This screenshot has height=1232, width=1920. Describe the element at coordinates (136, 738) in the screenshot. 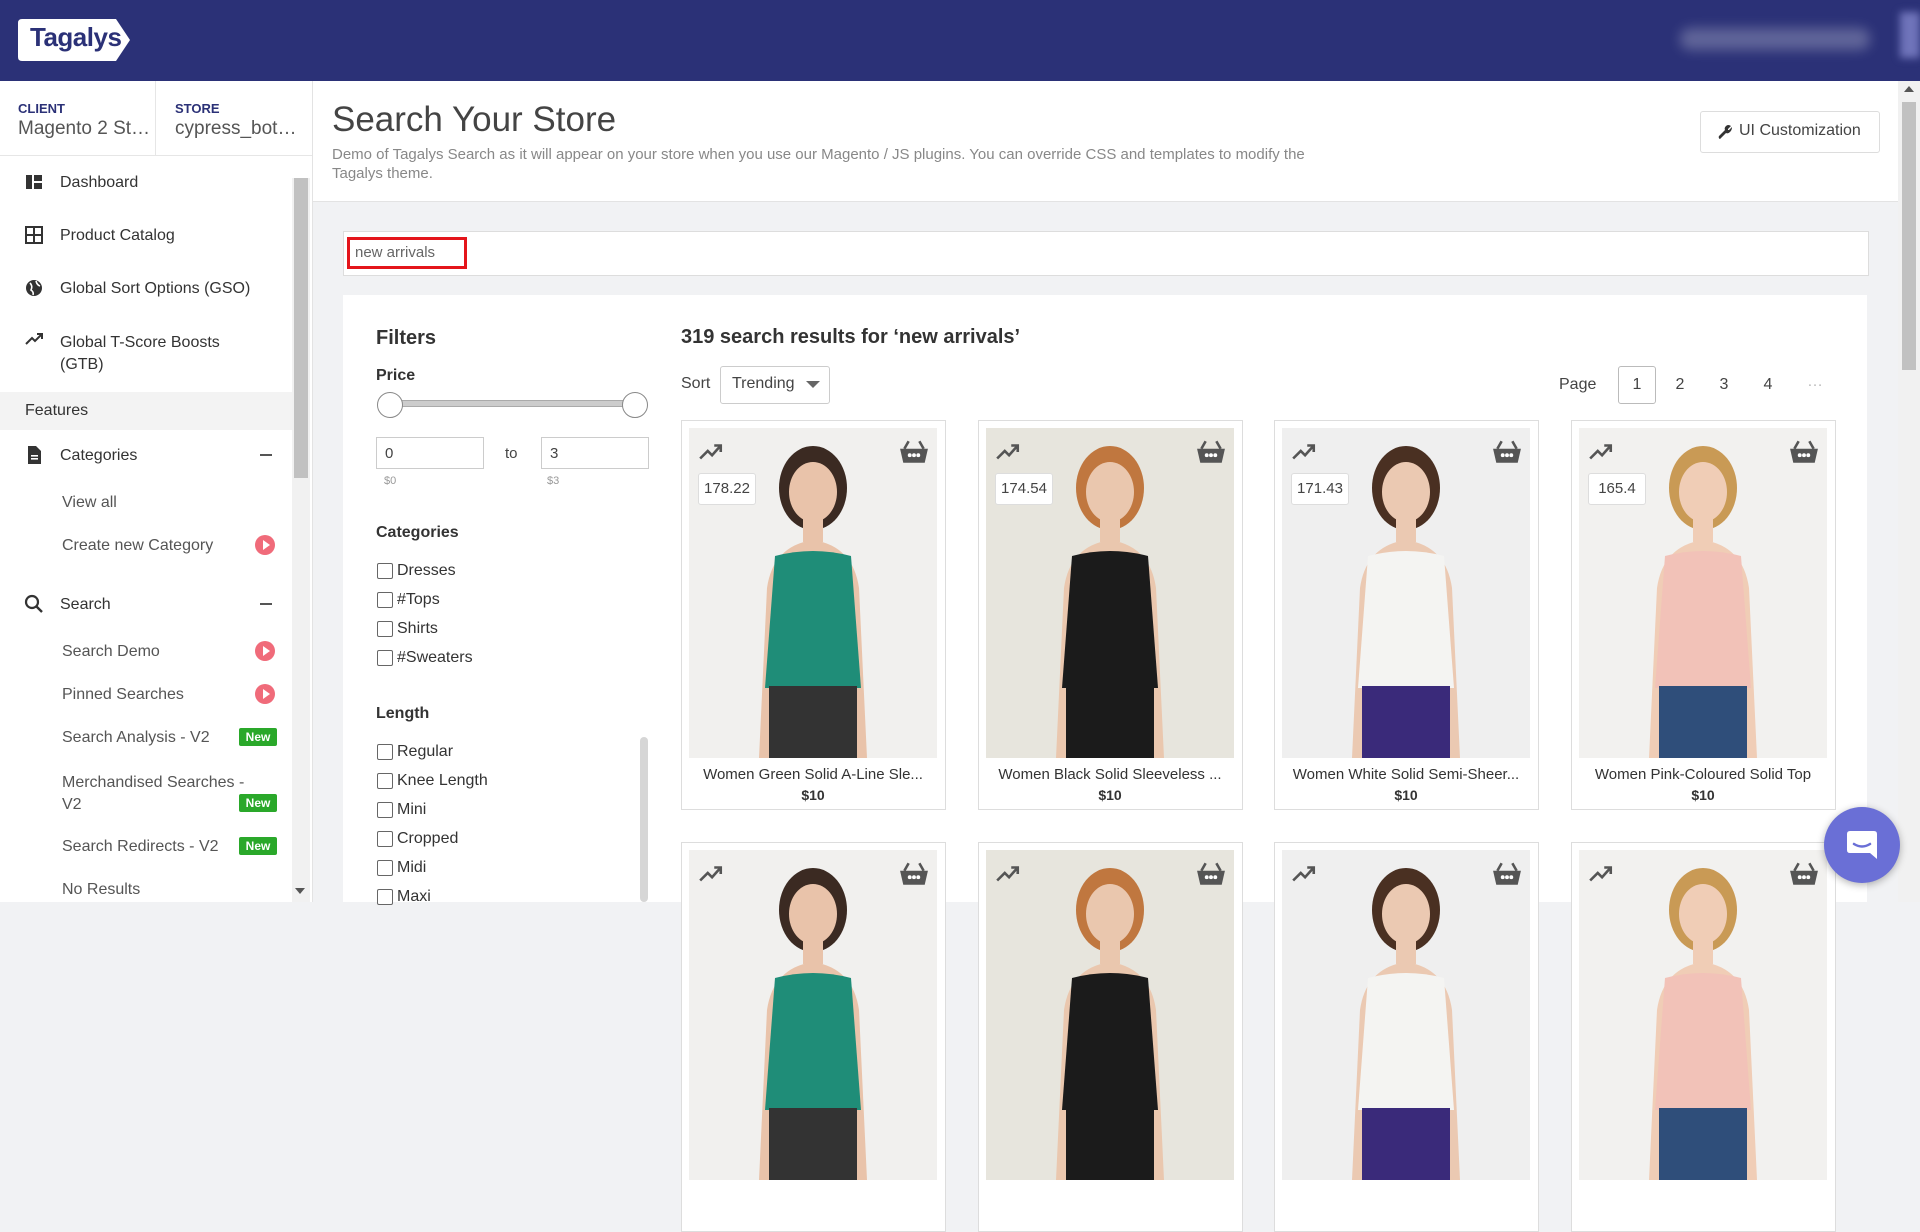

I see `sidebar-subitem-search-analysis: Search Analysis - V2` at that location.